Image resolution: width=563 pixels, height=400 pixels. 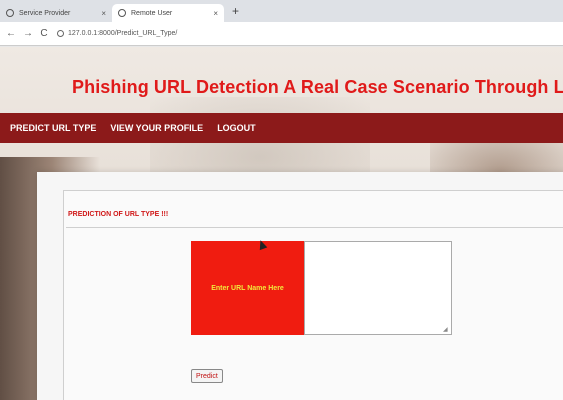 I want to click on predict-button: Predict, so click(x=207, y=376).